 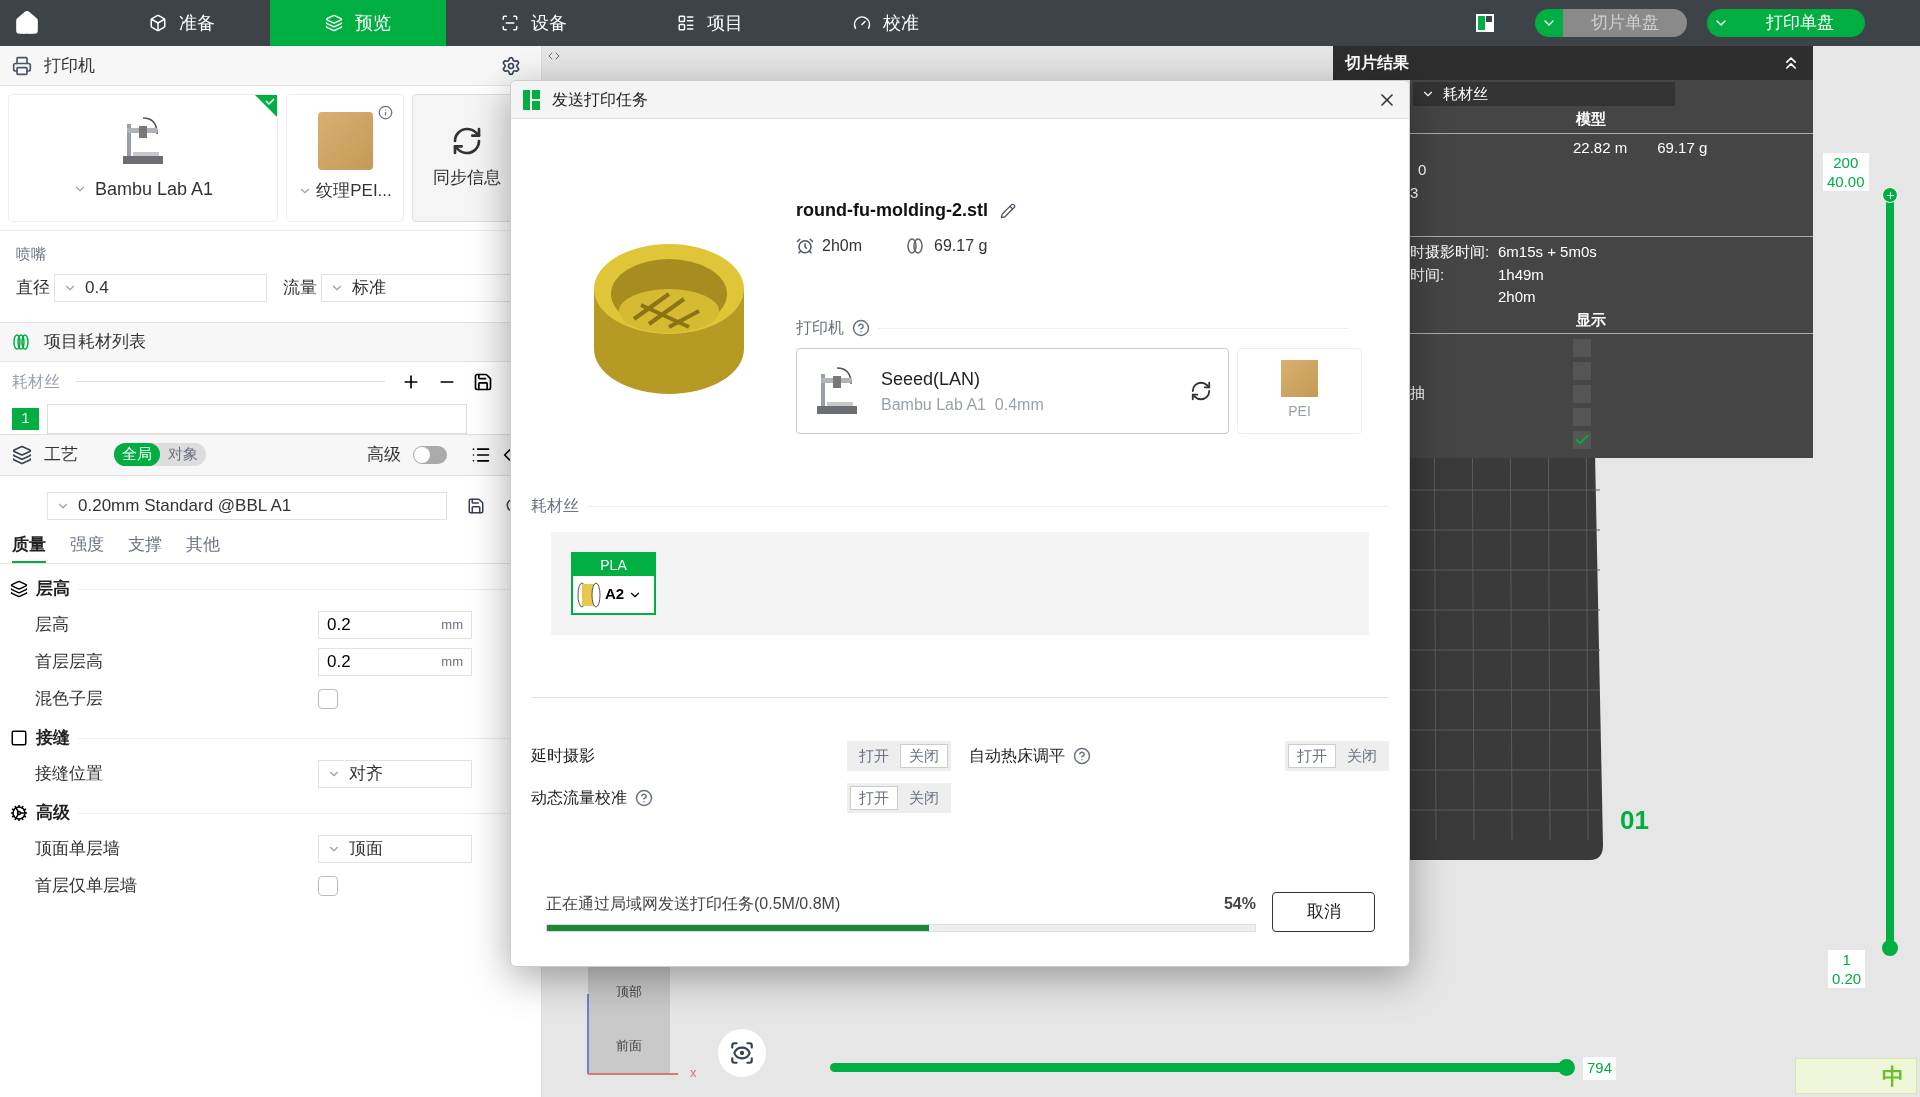 What do you see at coordinates (53, 738) in the screenshot?
I see `section-title: 接缝` at bounding box center [53, 738].